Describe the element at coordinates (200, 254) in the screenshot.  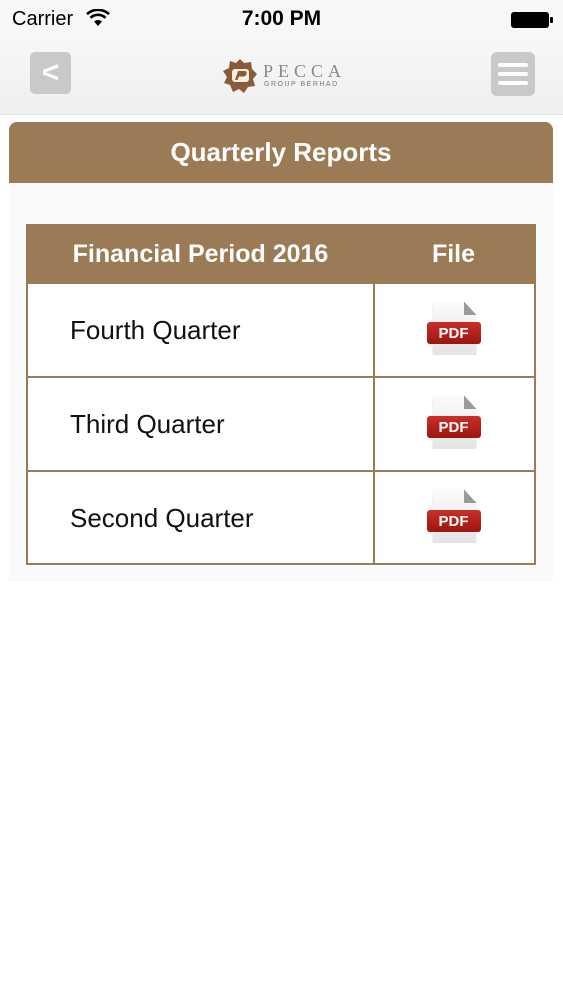
I see `column-header-period: Financial Period 2016` at that location.